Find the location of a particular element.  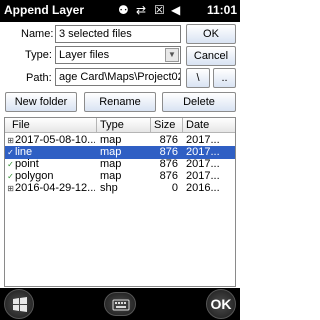

app-title: Append Layer is located at coordinates (44, 10).